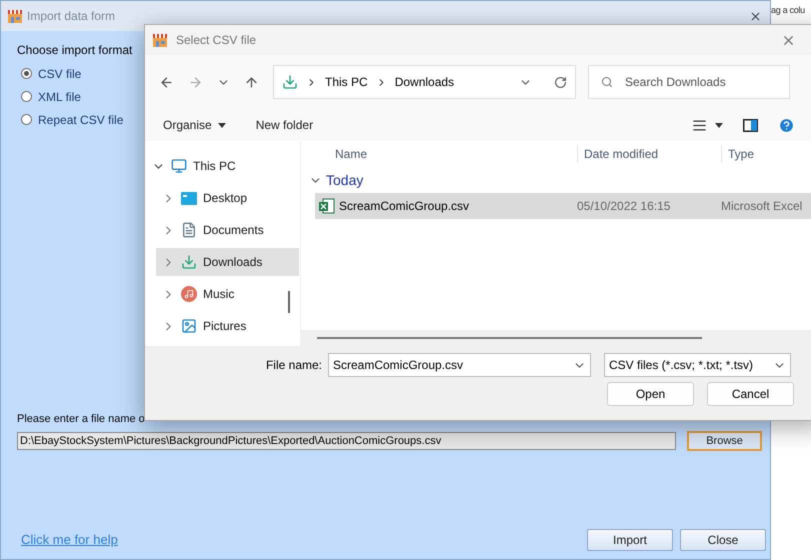 The image size is (811, 560). What do you see at coordinates (724, 441) in the screenshot?
I see `browse-button: Browse` at bounding box center [724, 441].